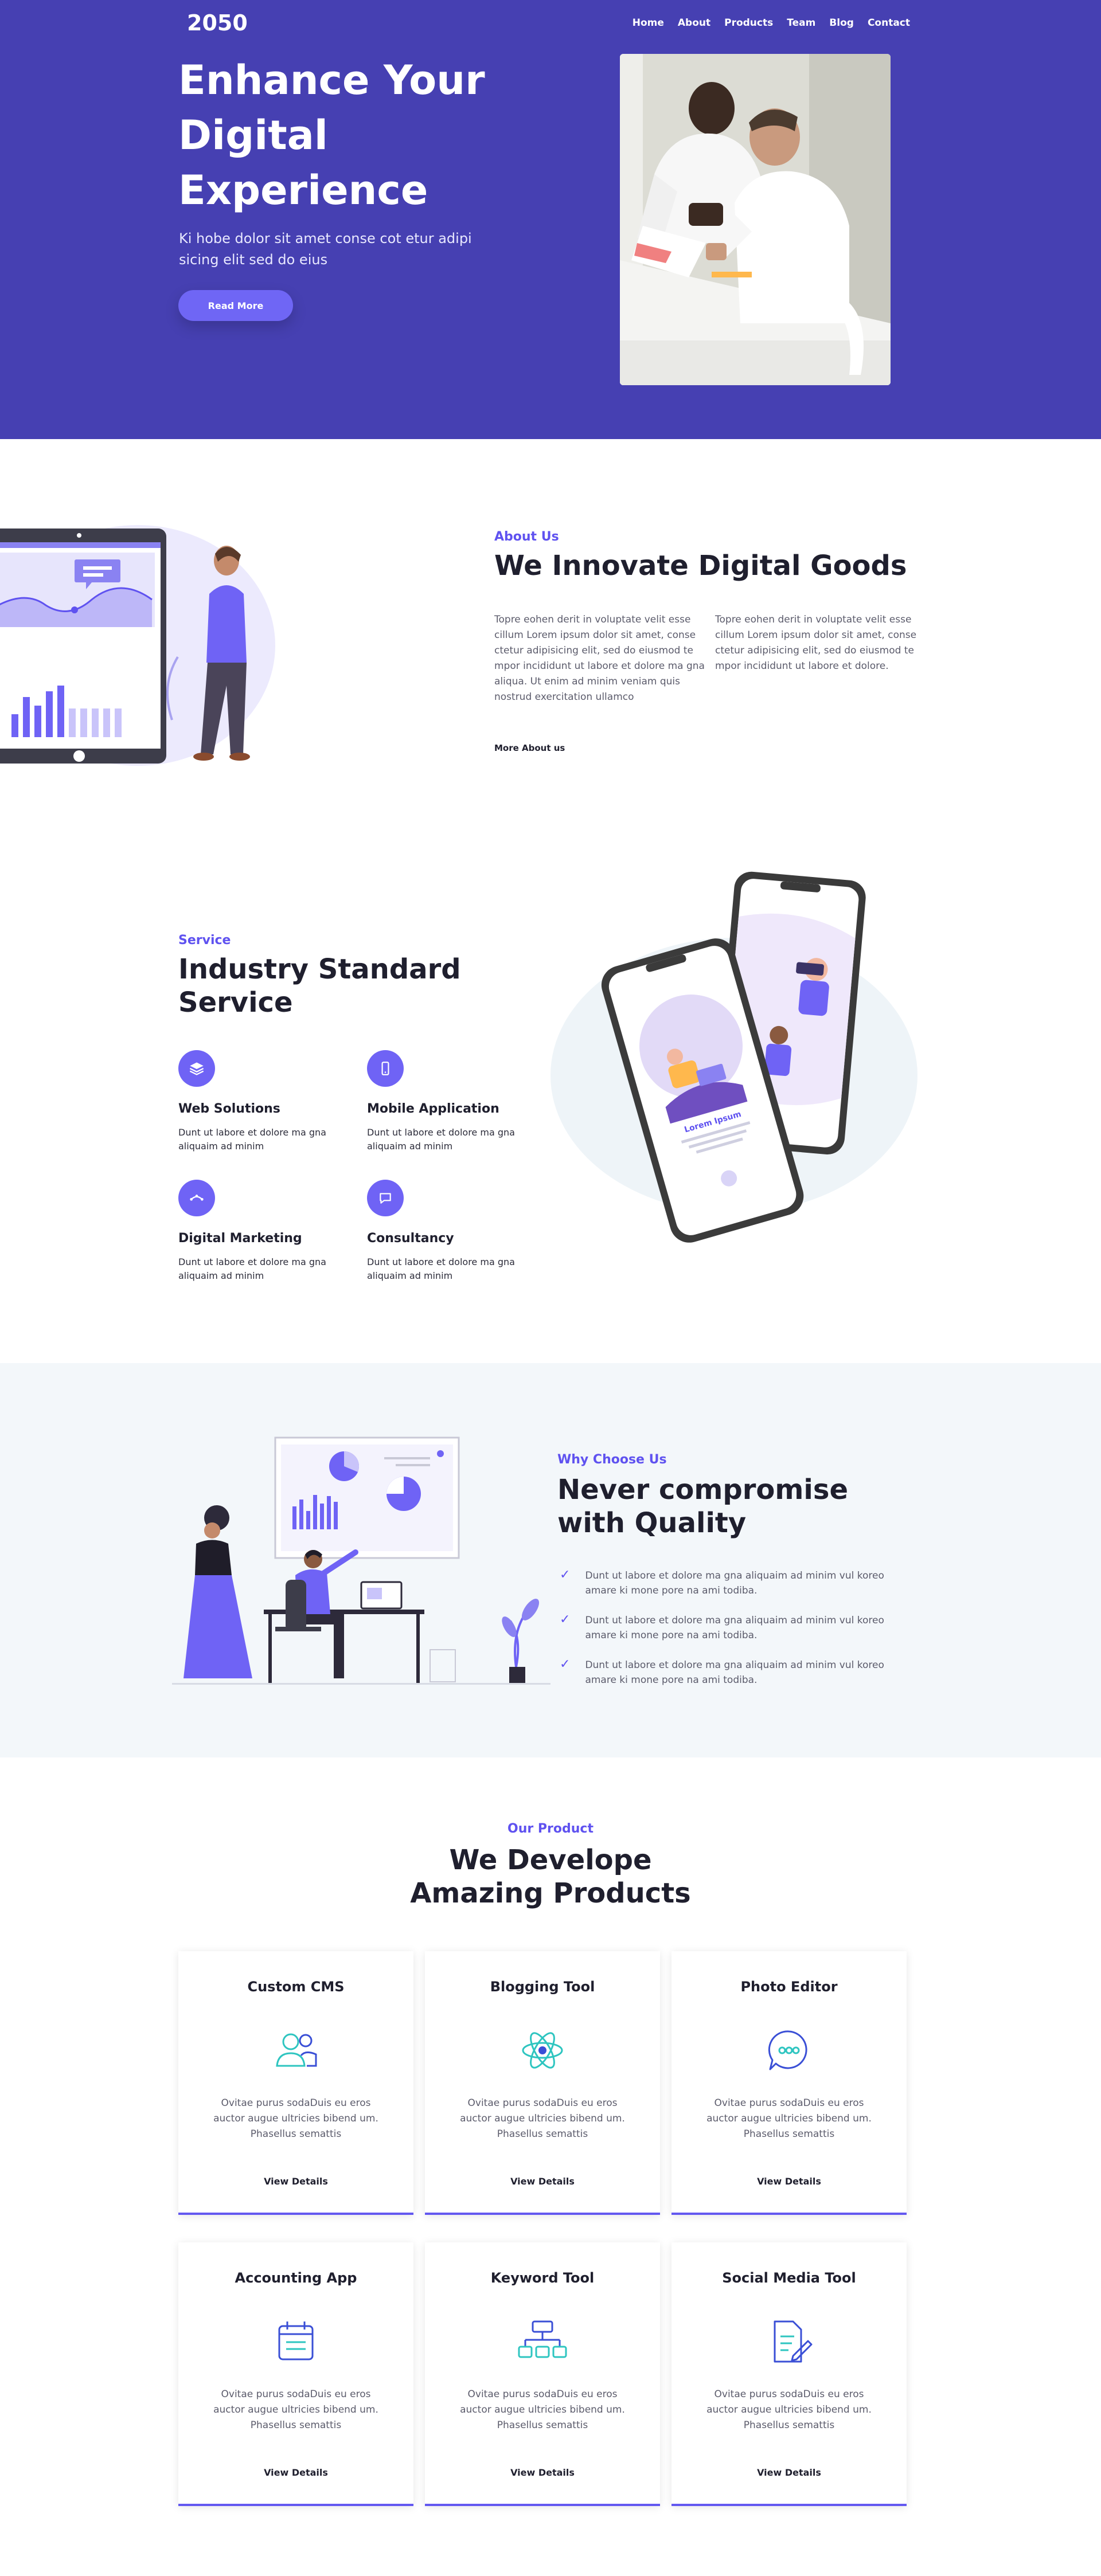  I want to click on hero-title: Enhance Your Digital Experience, so click(331, 135).